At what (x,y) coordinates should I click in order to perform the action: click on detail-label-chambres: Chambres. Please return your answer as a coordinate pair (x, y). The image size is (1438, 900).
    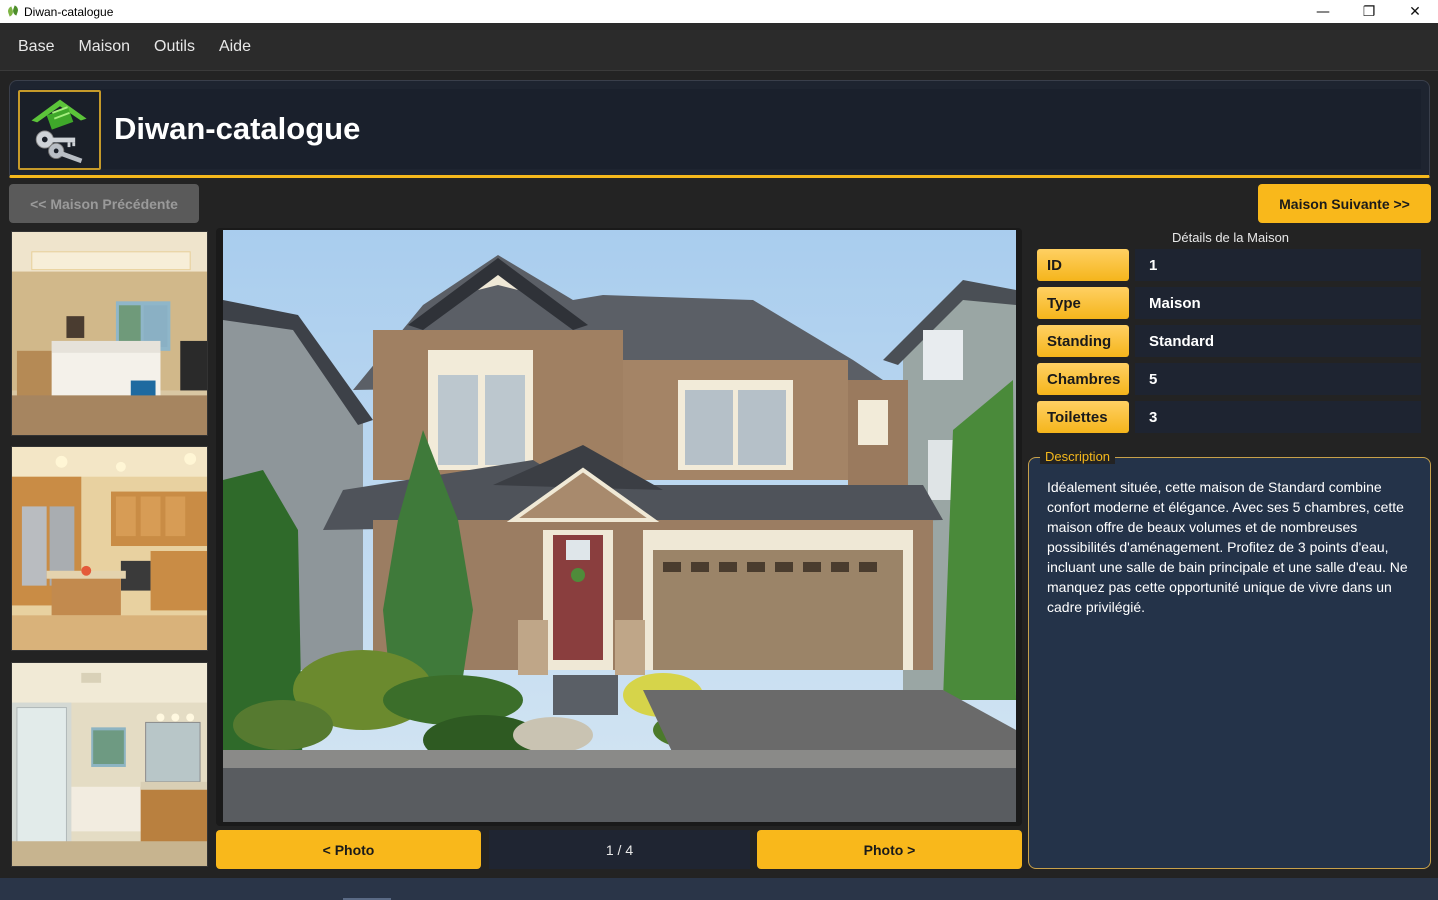
    Looking at the image, I should click on (1083, 379).